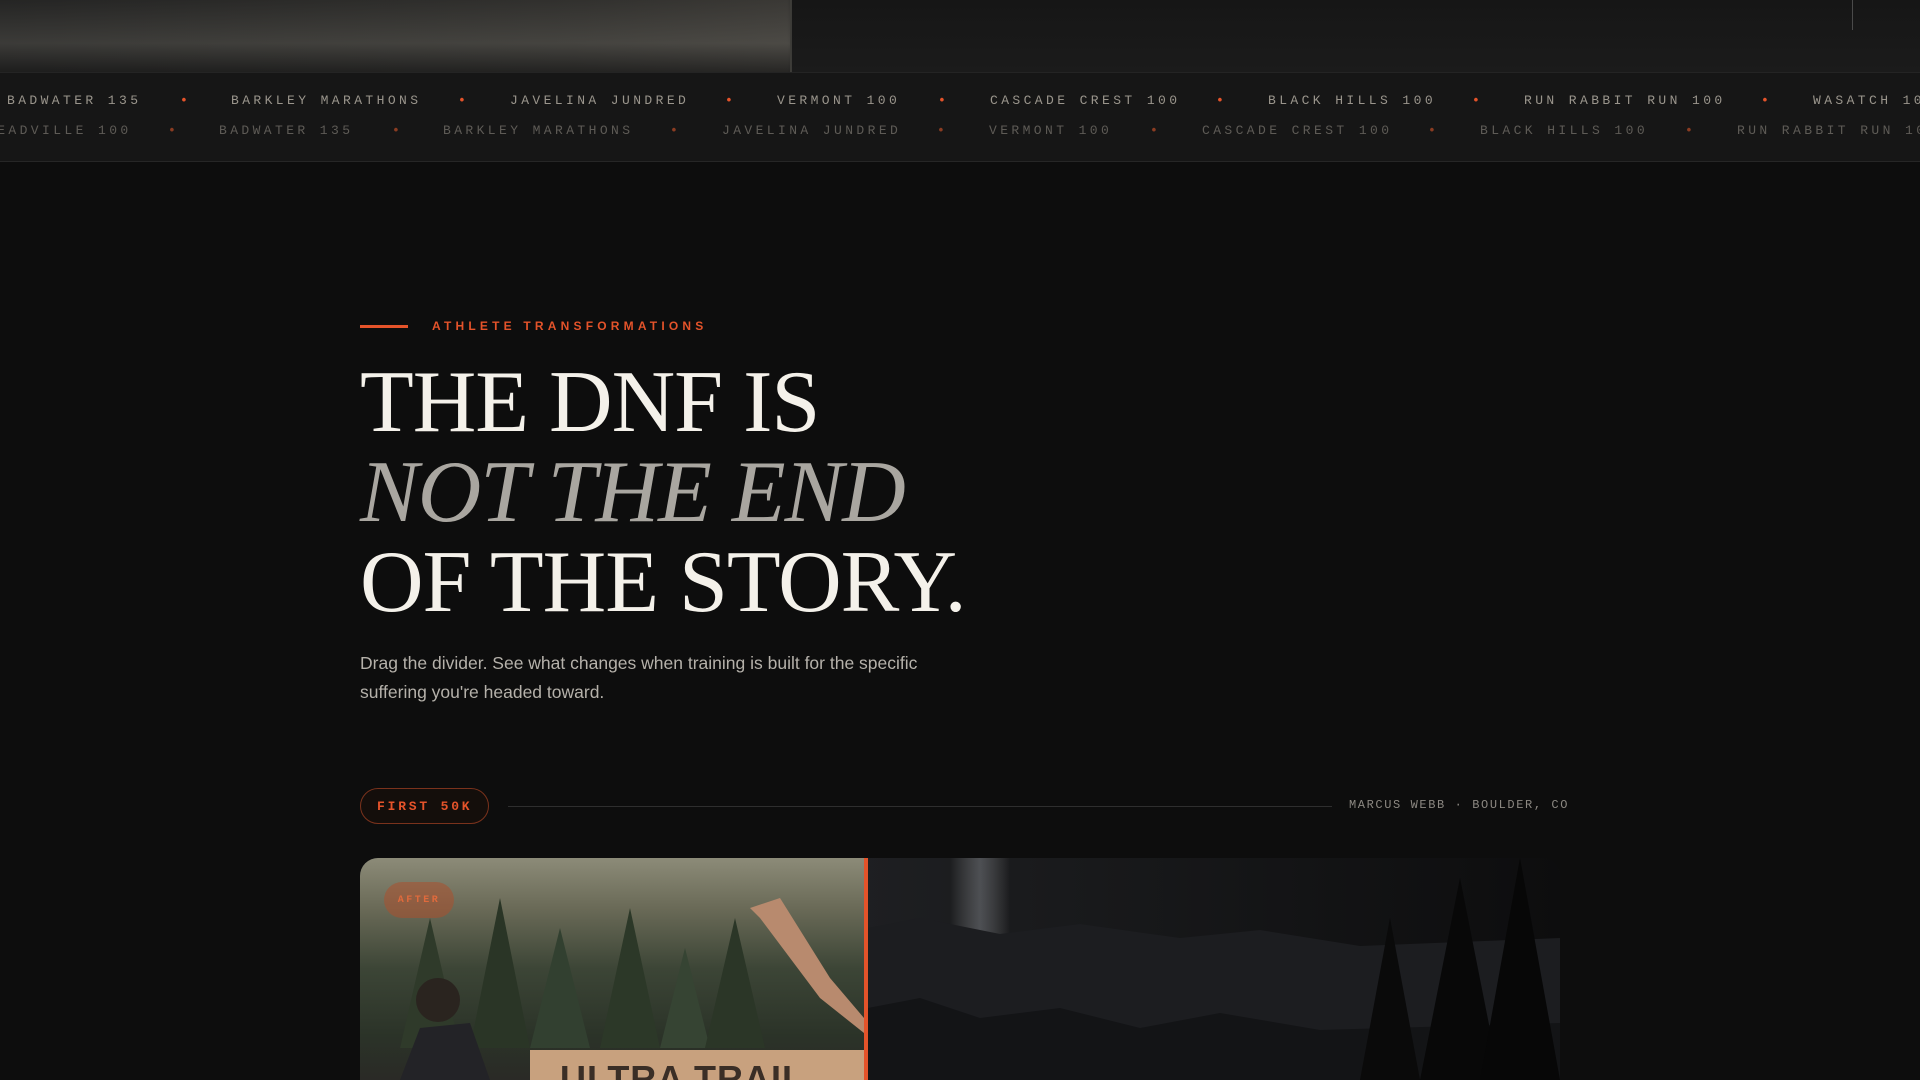 This screenshot has height=1080, width=1920. I want to click on story-category-chip: FIRST 50K, so click(425, 806).